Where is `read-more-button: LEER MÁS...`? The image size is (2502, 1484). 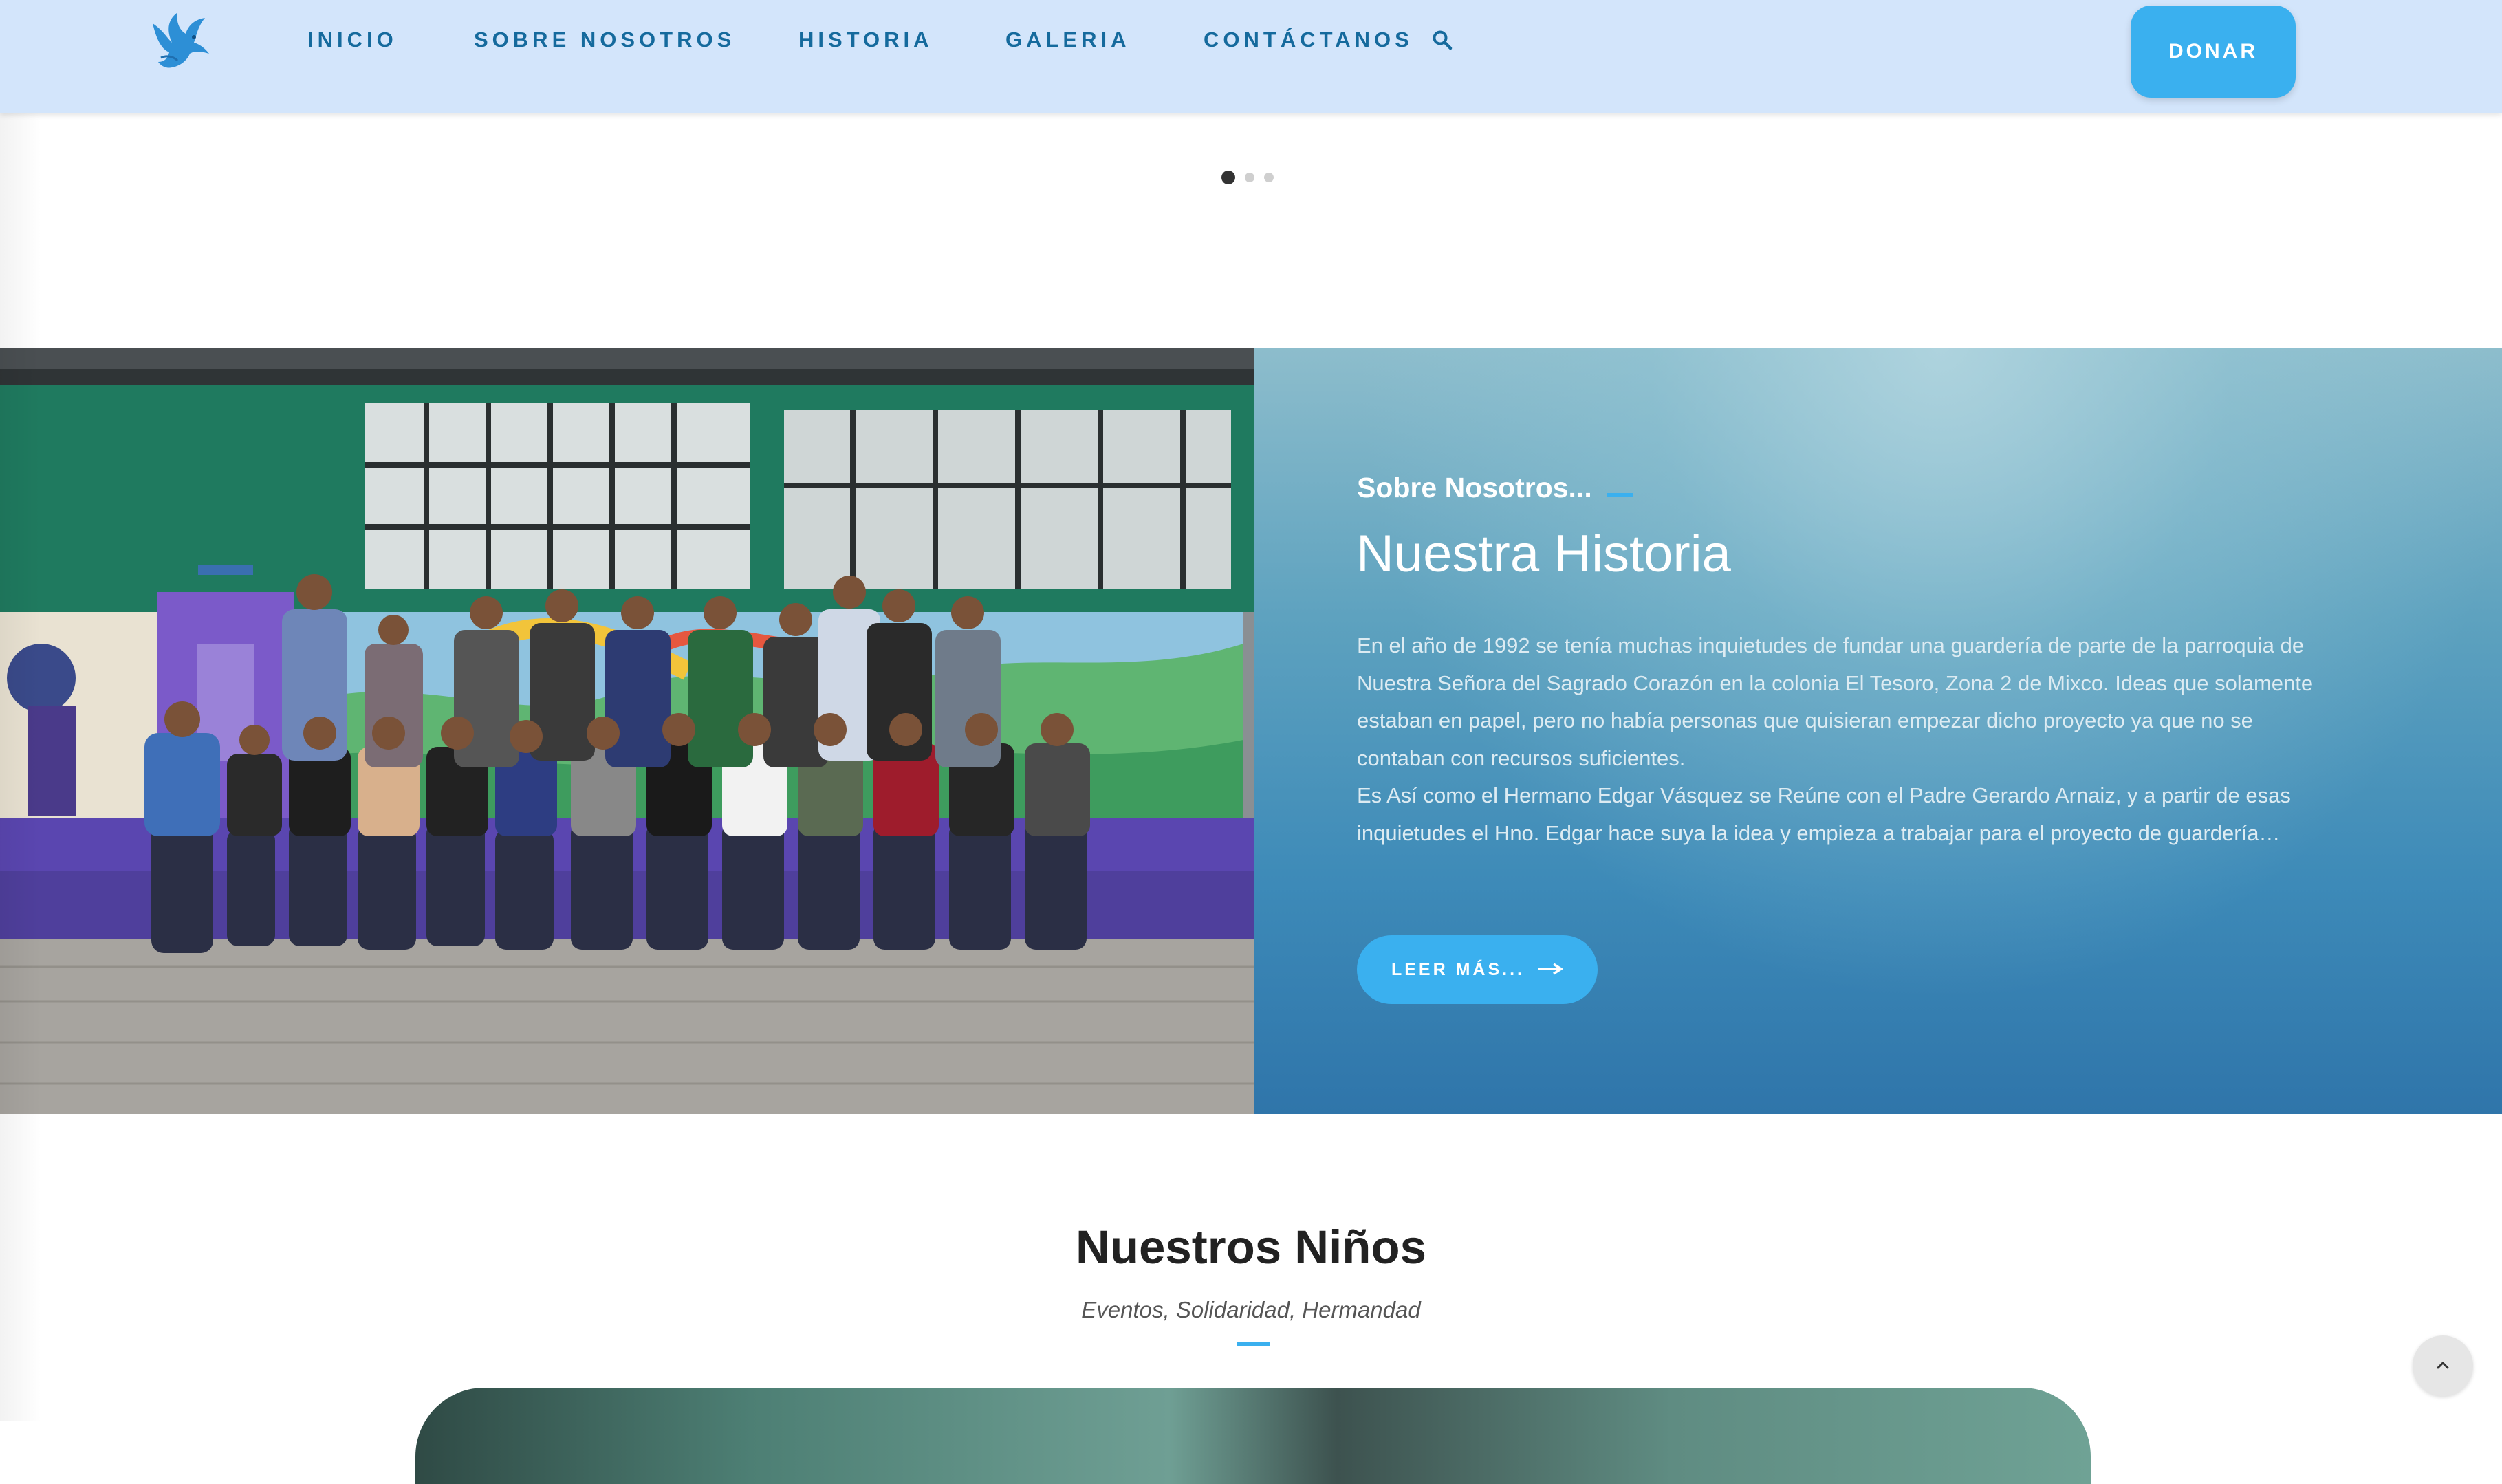 read-more-button: LEER MÁS... is located at coordinates (1477, 970).